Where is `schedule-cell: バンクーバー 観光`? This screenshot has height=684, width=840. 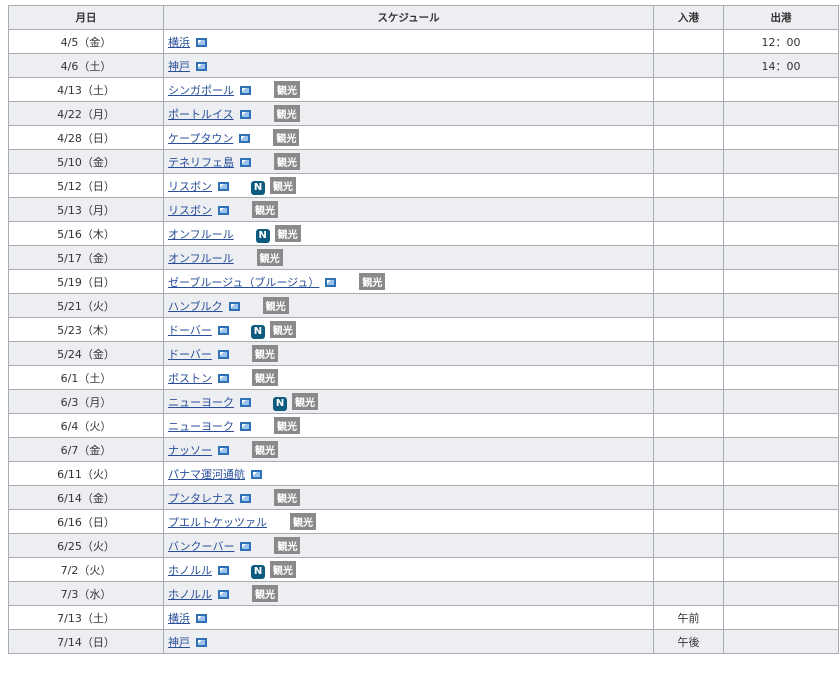
schedule-cell: バンクーバー 観光 is located at coordinates (408, 545).